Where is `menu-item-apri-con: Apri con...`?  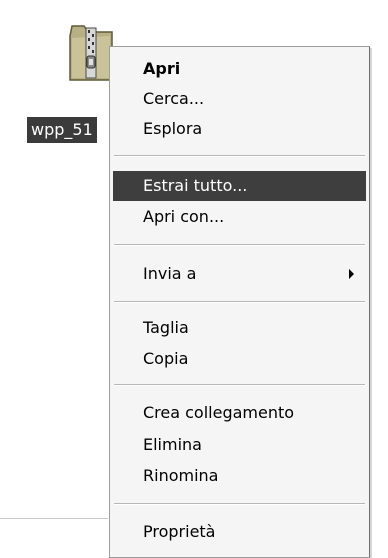 menu-item-apri-con: Apri con... is located at coordinates (239, 217).